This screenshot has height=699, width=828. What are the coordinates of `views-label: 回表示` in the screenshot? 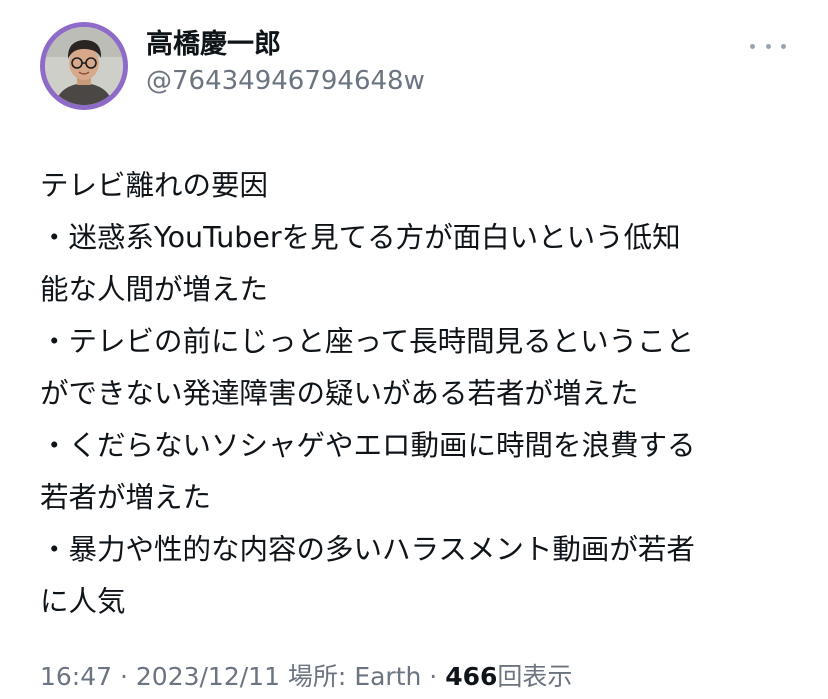 It's located at (535, 676).